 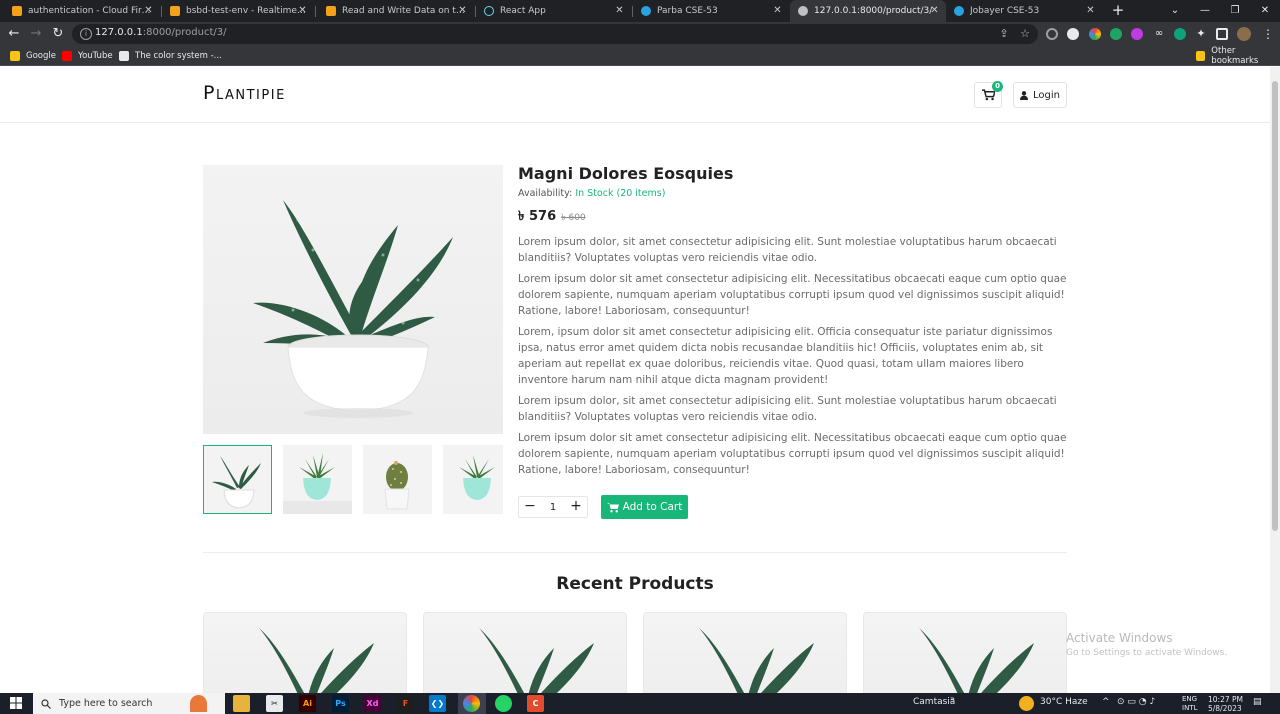 I want to click on language-code: ENG, so click(x=1190, y=699).